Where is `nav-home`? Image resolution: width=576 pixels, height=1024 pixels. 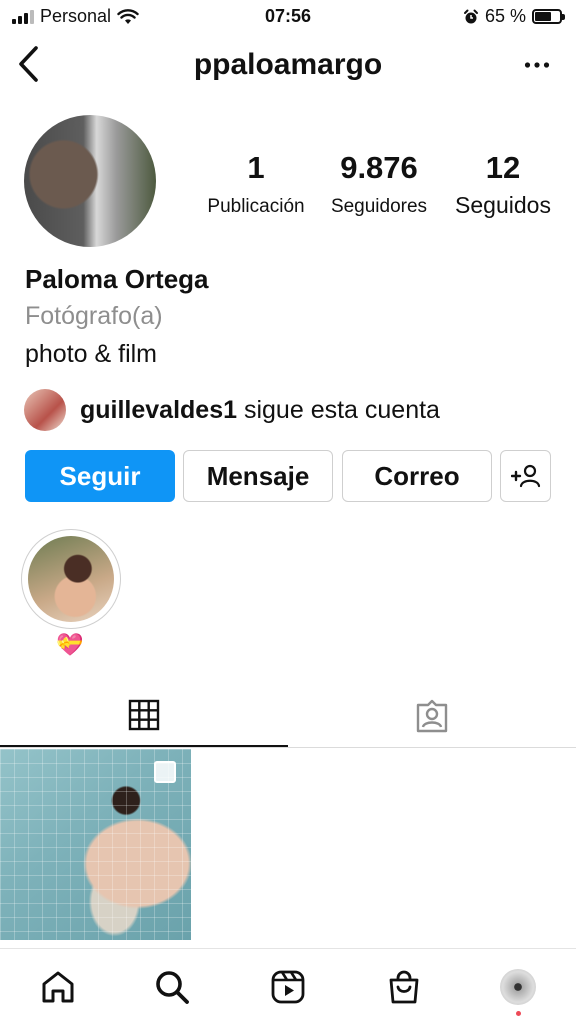 nav-home is located at coordinates (58, 987).